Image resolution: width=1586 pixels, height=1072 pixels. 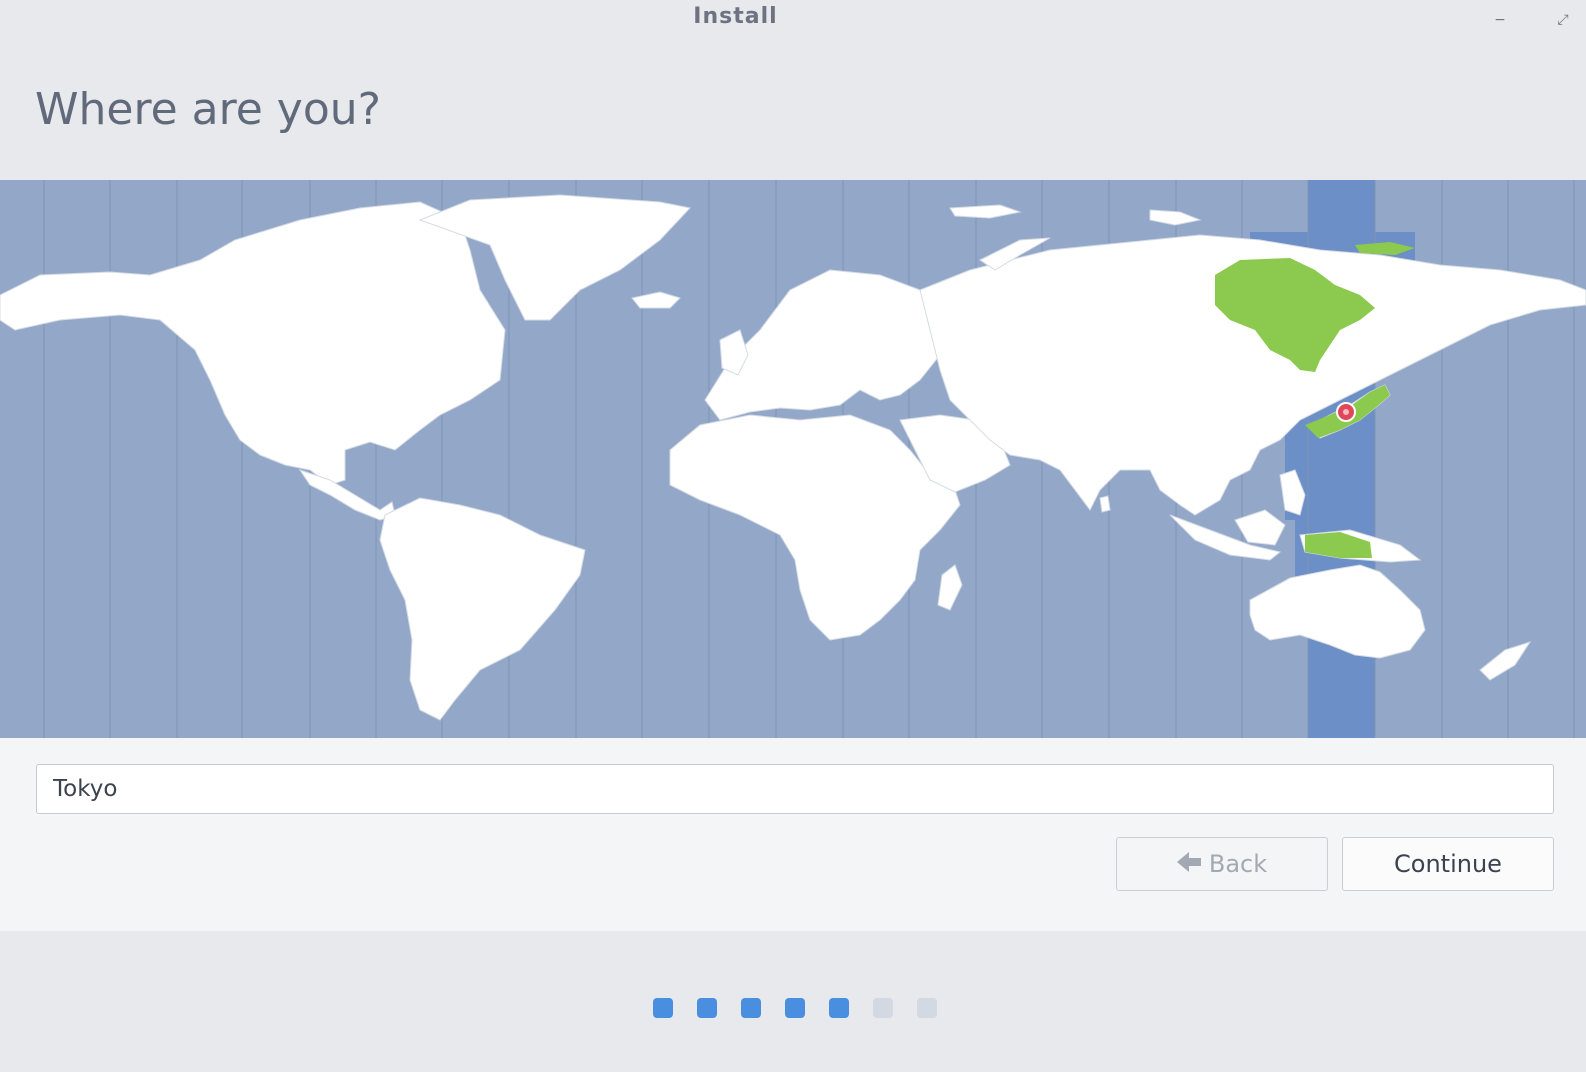 What do you see at coordinates (1448, 864) in the screenshot?
I see `continue-button: Continue` at bounding box center [1448, 864].